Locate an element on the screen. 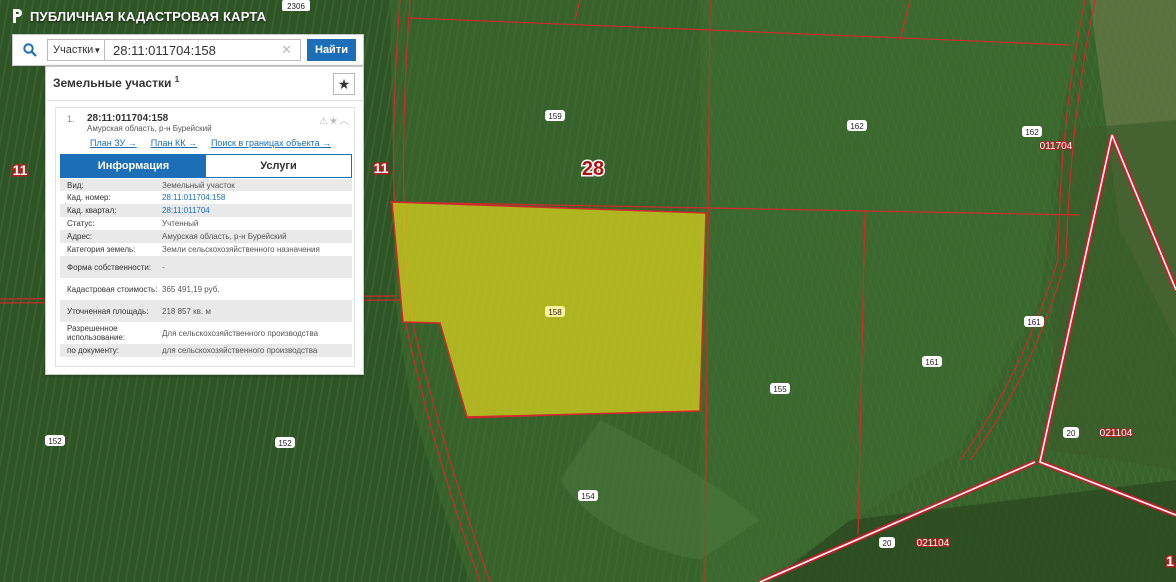 This screenshot has width=1176, height=582. plan-zu-link: План ЗУ → is located at coordinates (113, 143).